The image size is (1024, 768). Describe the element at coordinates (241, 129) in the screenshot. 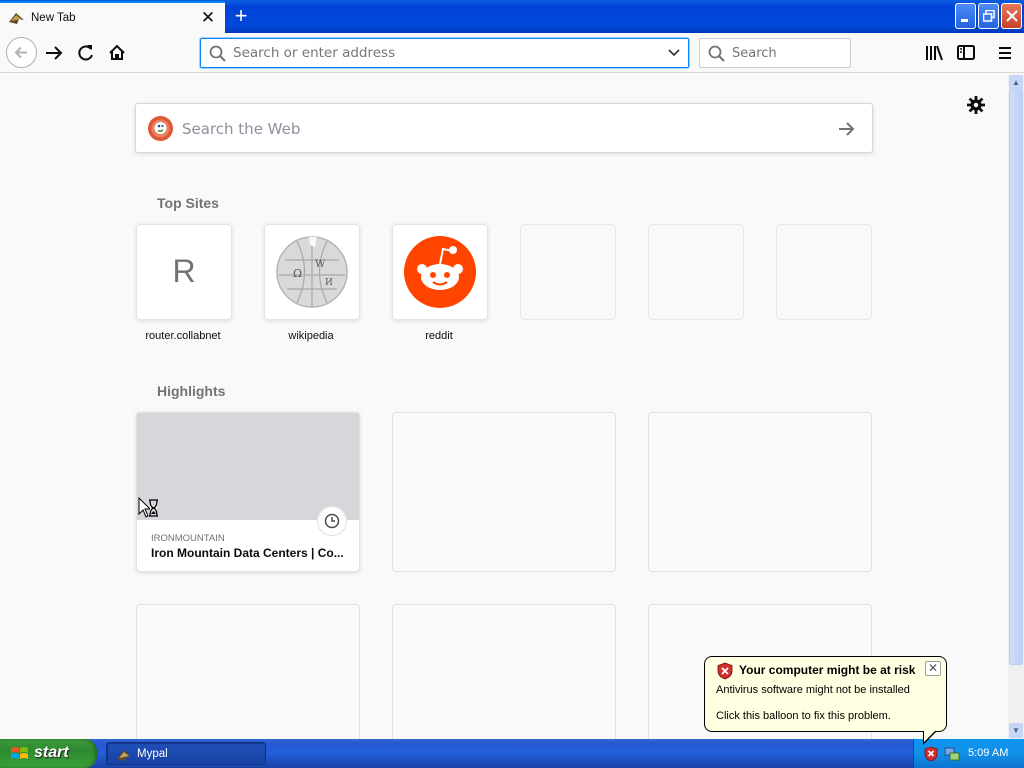

I see `web-search-placeholder: Search the Web` at that location.